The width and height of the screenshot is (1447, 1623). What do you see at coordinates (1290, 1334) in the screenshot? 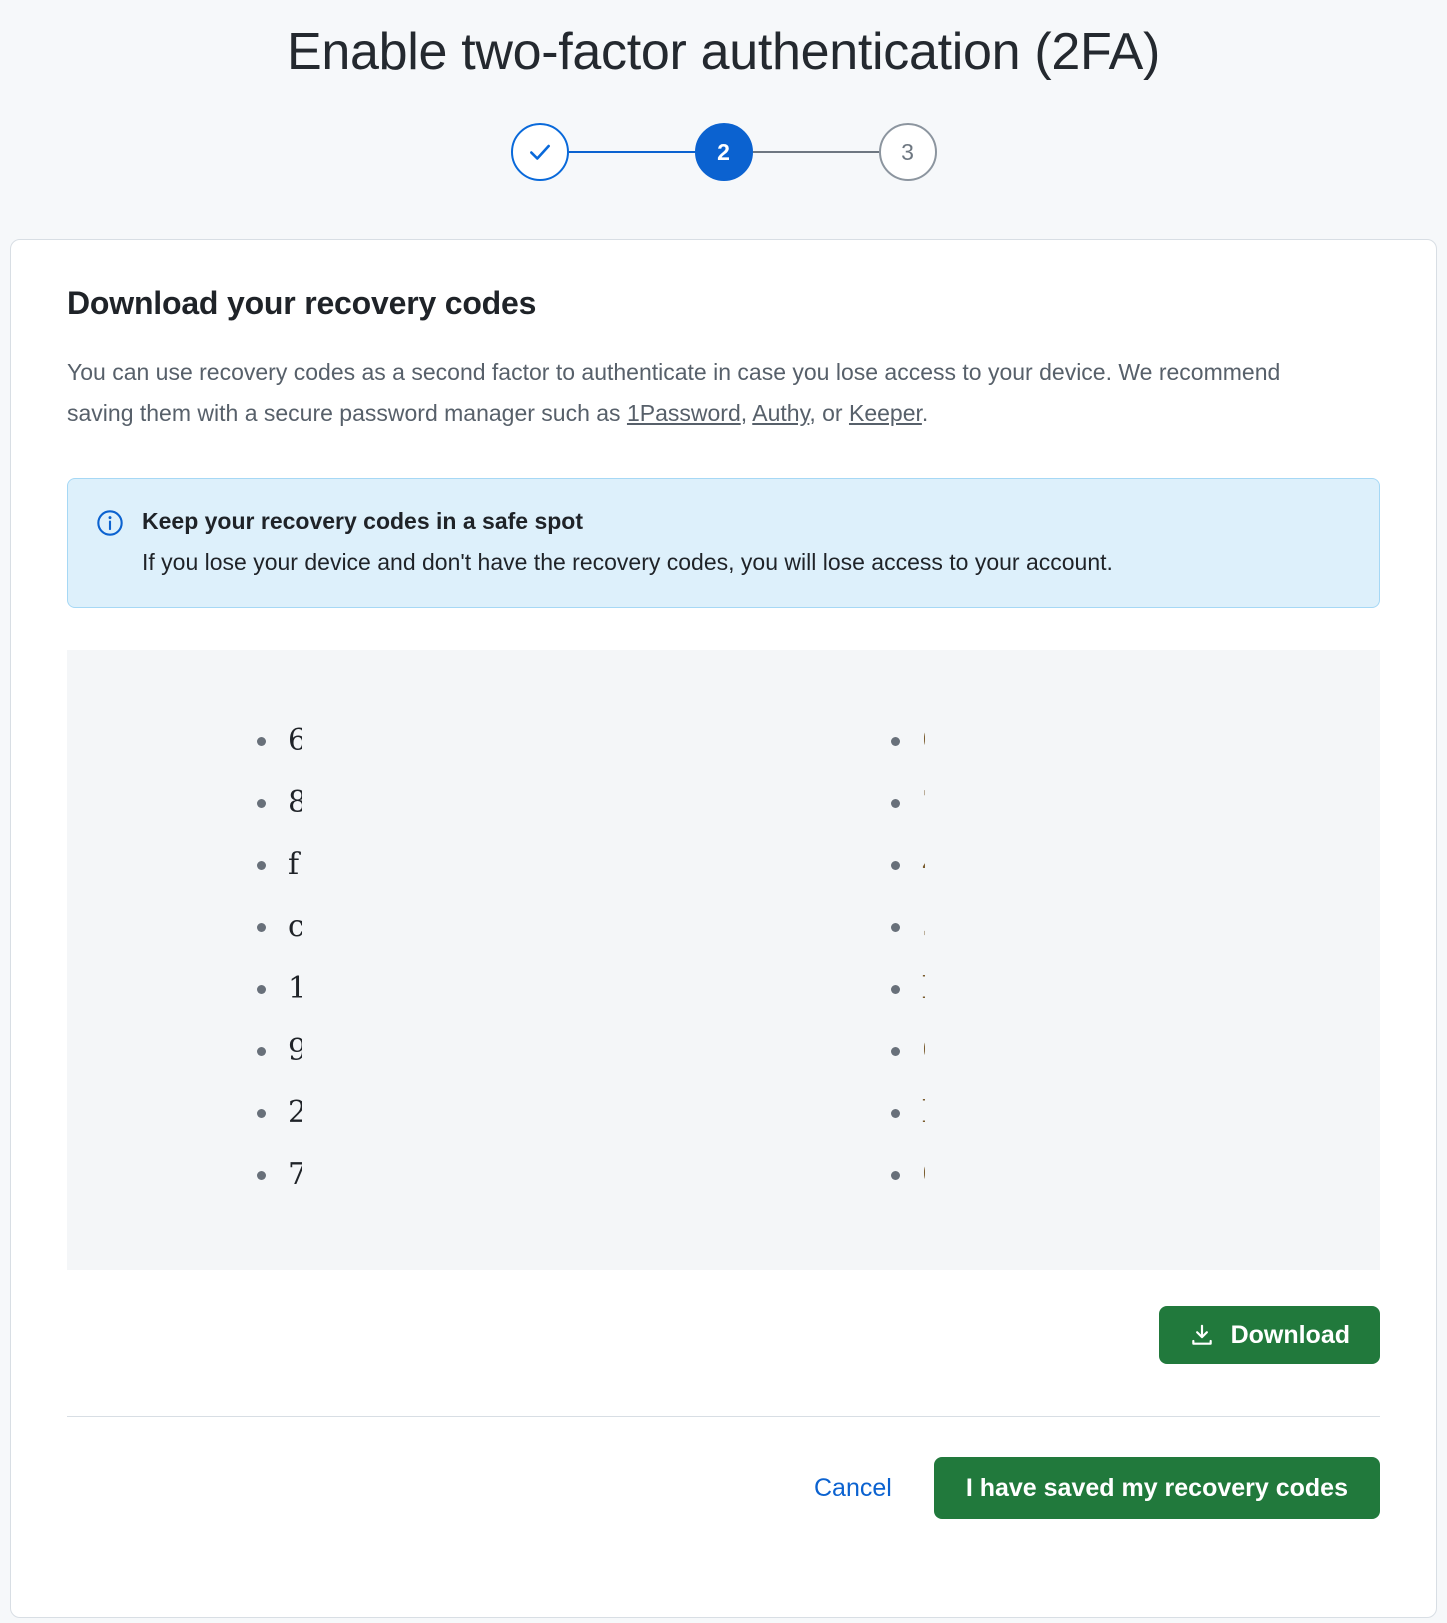
I see `download-button-label: Download` at bounding box center [1290, 1334].